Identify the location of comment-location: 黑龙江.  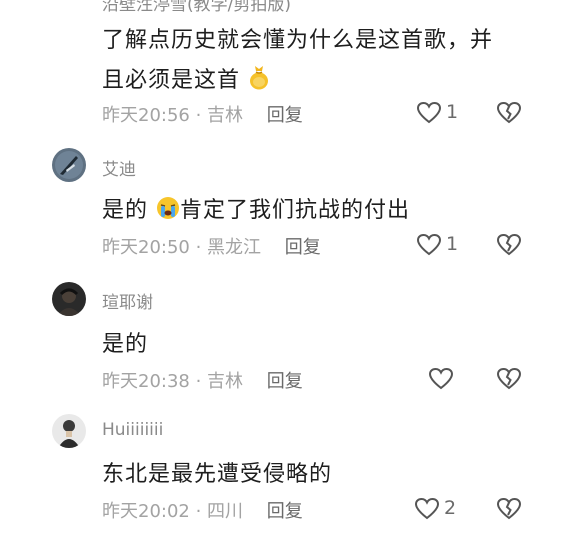
(234, 247).